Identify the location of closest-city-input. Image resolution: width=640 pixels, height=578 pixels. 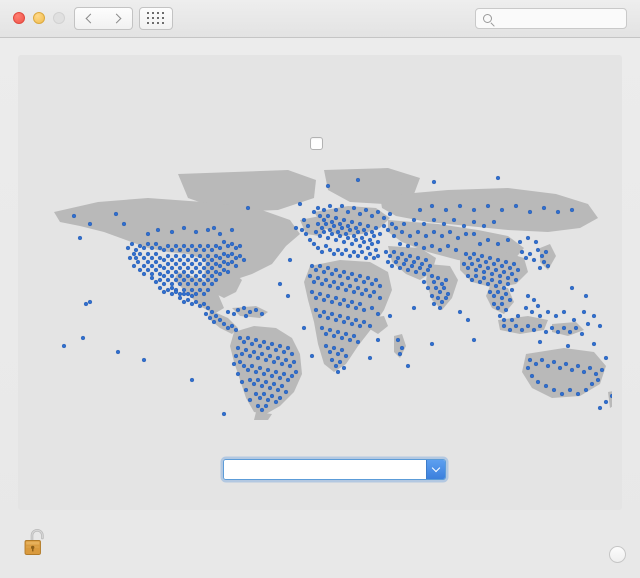
(325, 469).